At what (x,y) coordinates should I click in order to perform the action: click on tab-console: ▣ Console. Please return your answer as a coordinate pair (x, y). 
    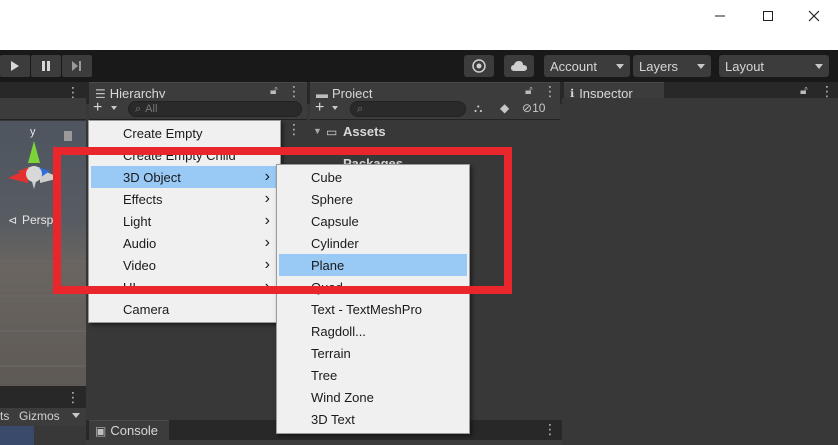
    Looking at the image, I should click on (129, 430).